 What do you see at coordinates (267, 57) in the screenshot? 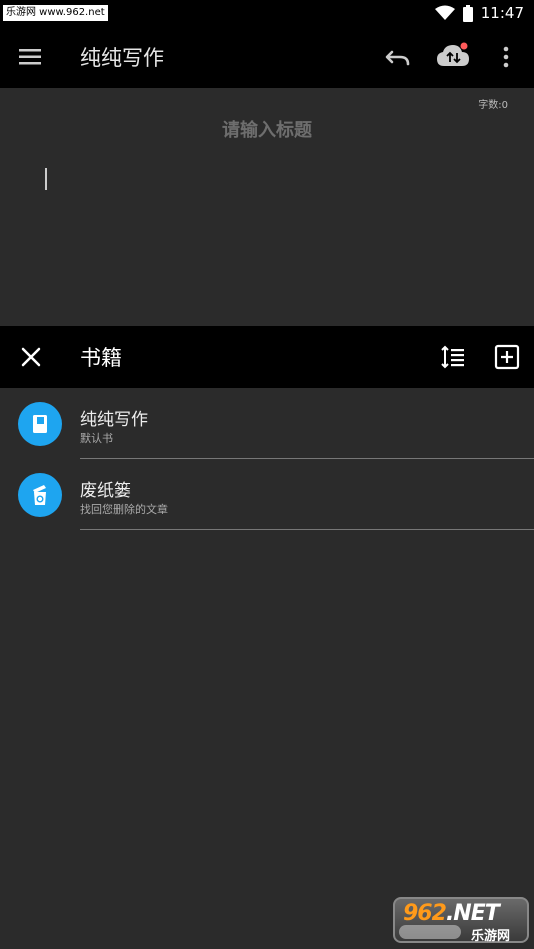
I see `app-bar: 纯纯写作` at bounding box center [267, 57].